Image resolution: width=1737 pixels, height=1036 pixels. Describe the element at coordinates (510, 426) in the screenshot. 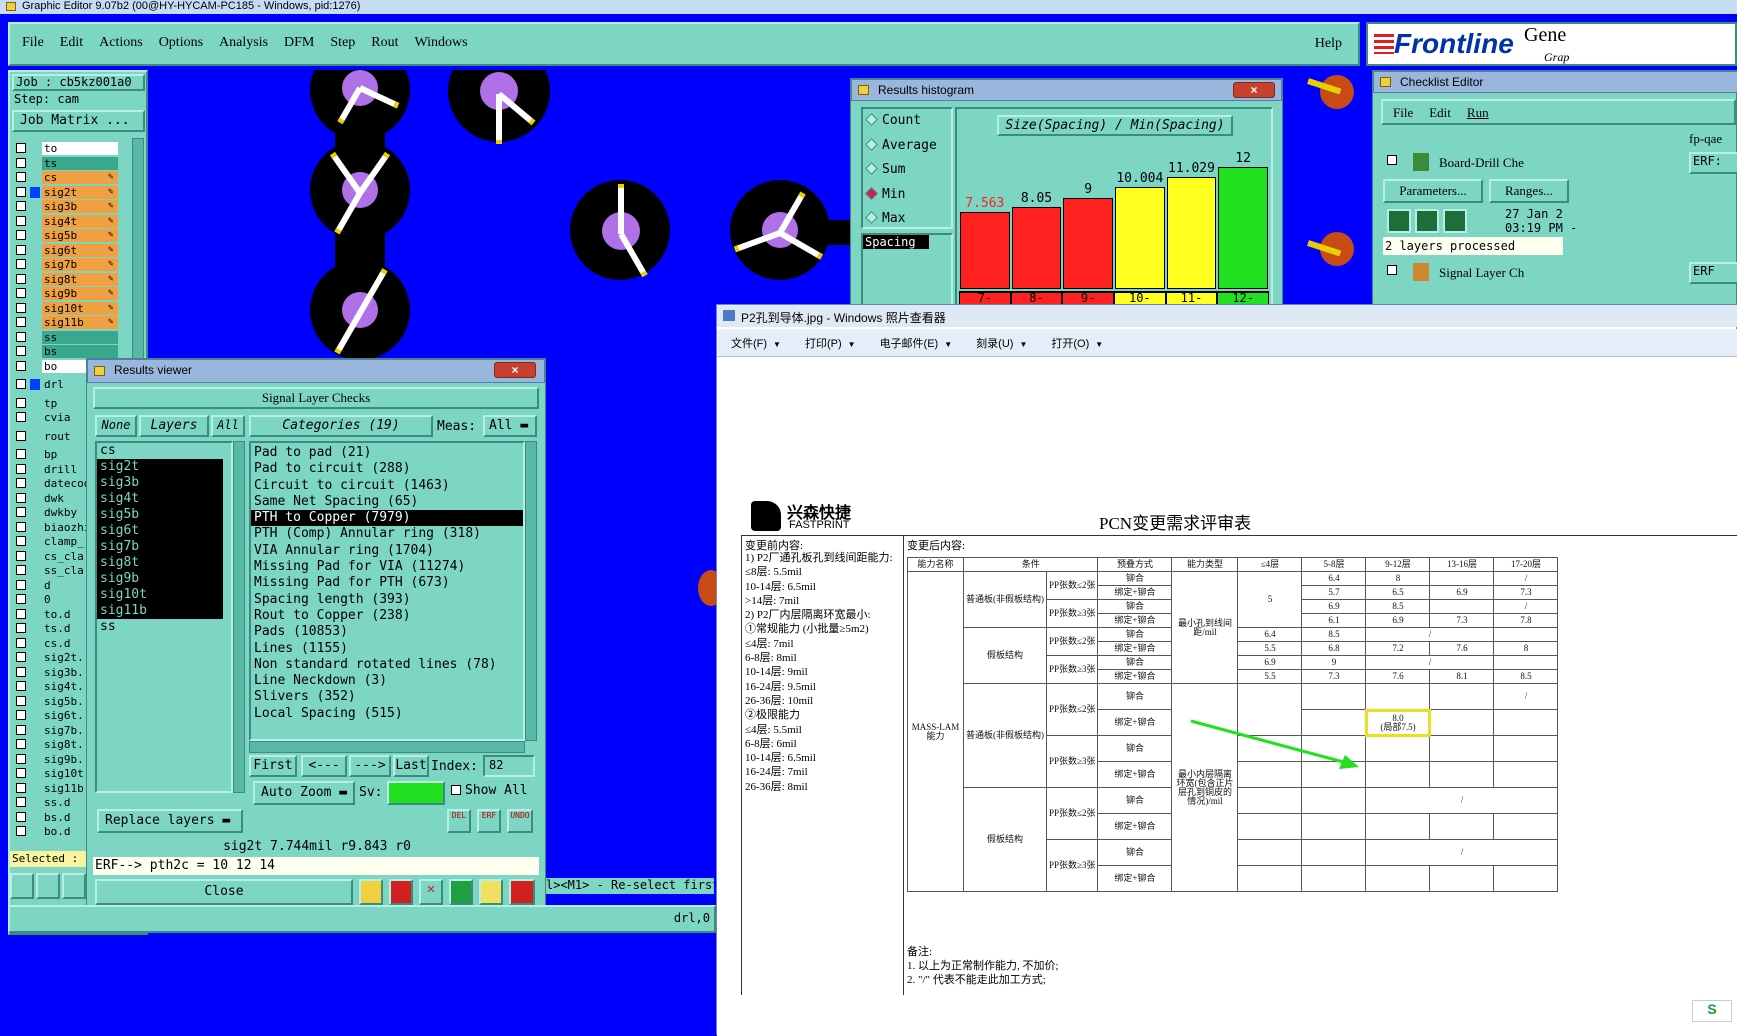

I see `meas-select: All ▬` at that location.